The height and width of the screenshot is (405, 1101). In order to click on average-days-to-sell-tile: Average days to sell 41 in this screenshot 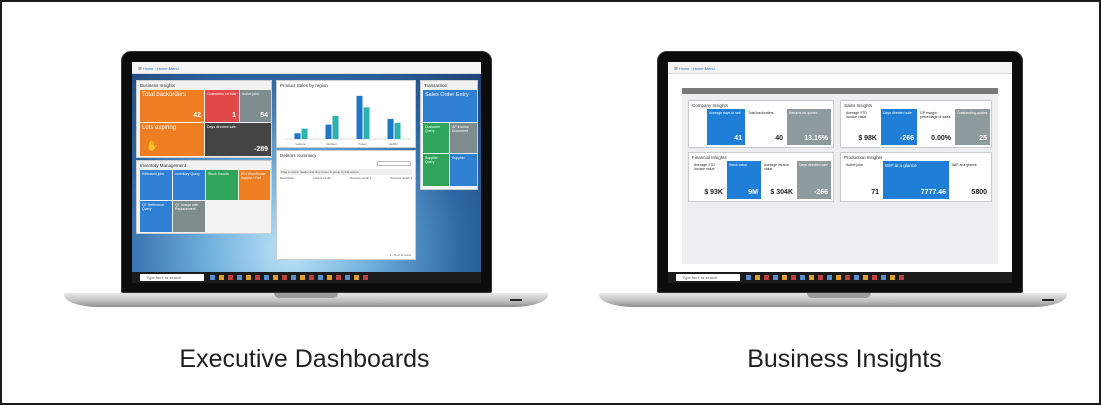, I will do `click(726, 127)`.